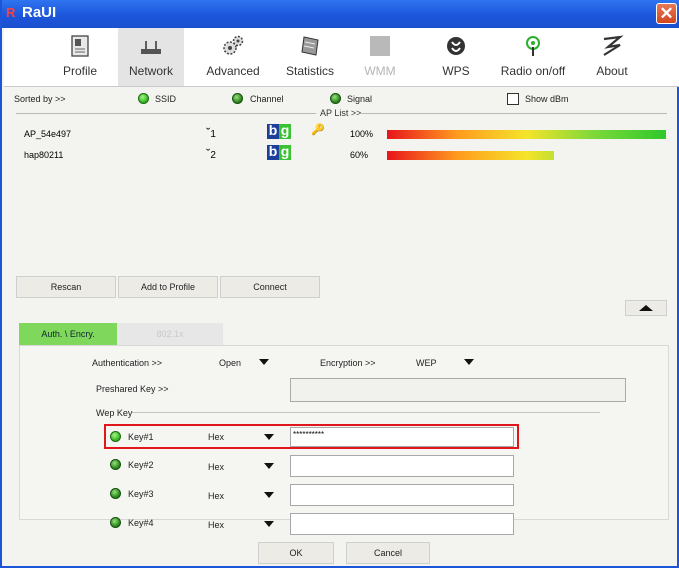 The image size is (679, 568). Describe the element at coordinates (216, 525) in the screenshot. I see `key4-format: Hex` at that location.